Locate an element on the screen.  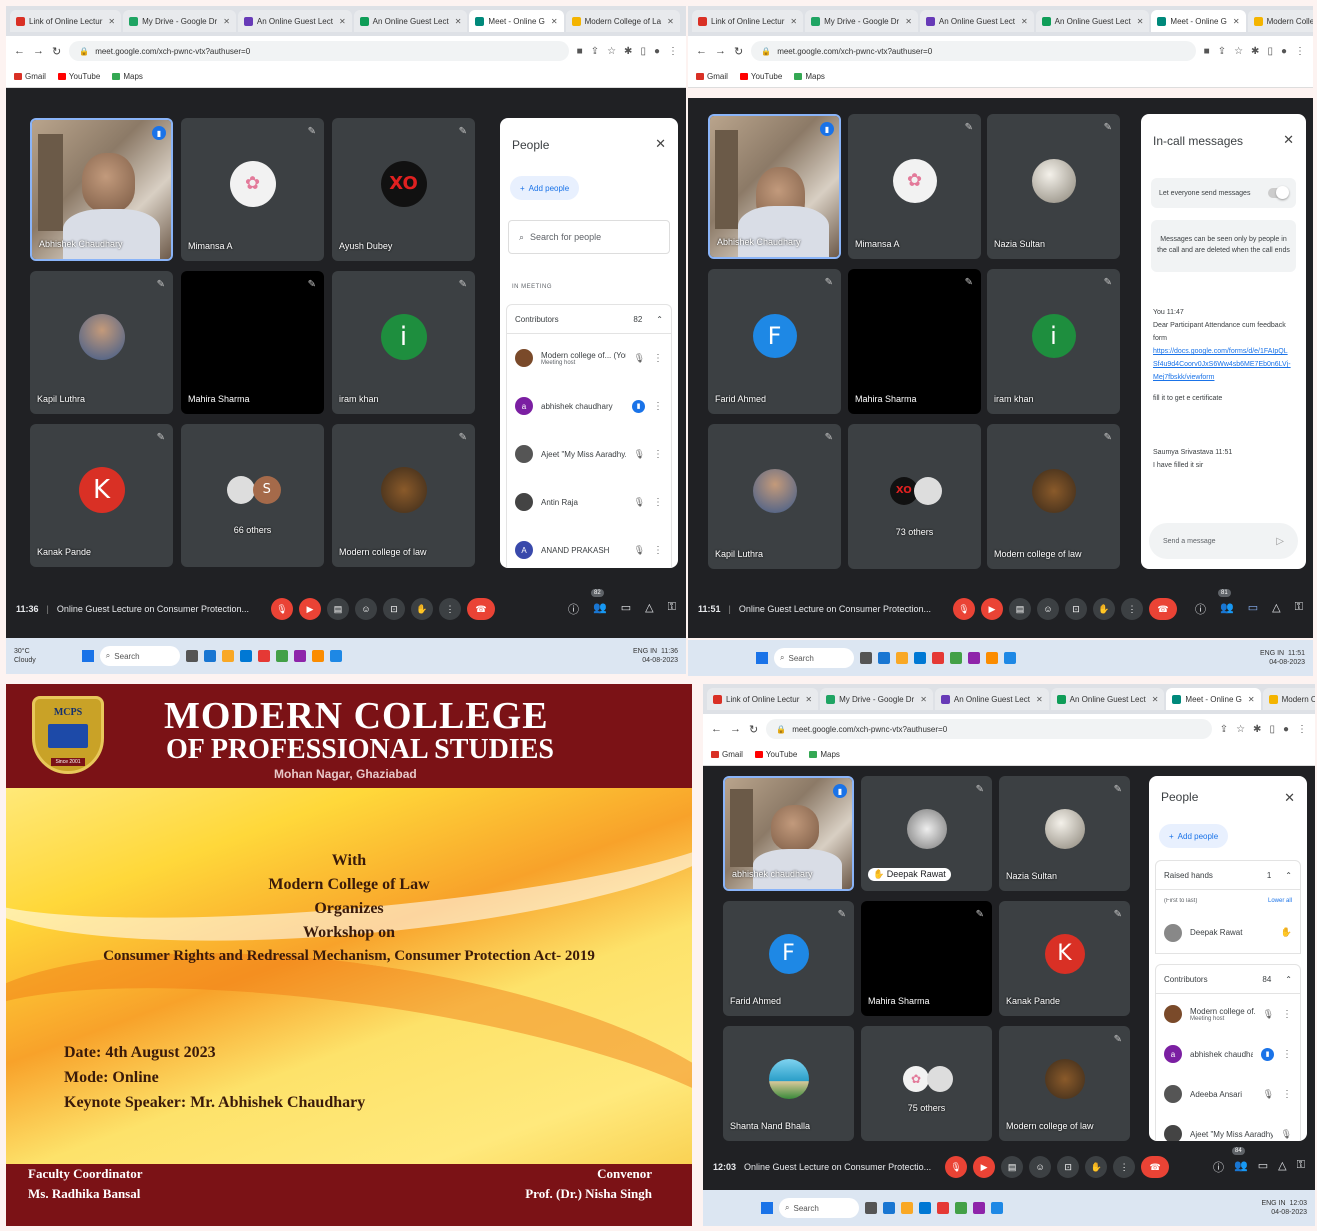
participant-tile: ✎ Nazia Sultan is located at coordinates (1064, 833).